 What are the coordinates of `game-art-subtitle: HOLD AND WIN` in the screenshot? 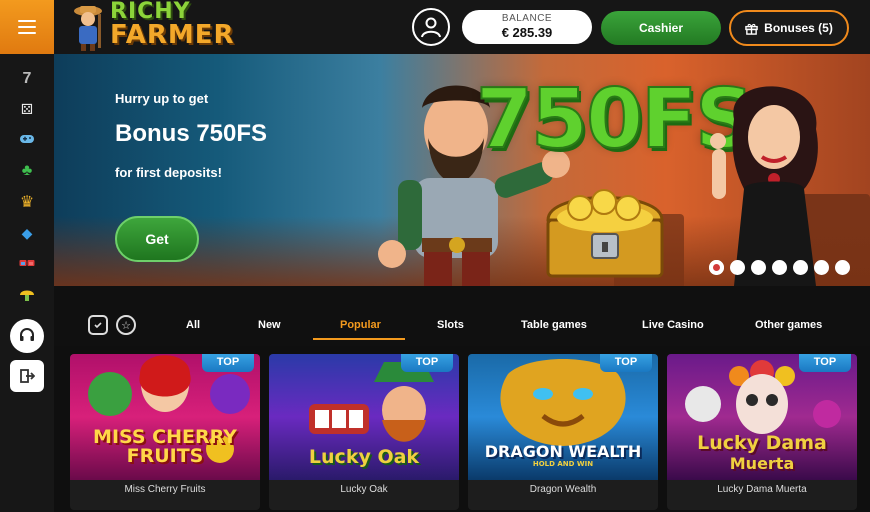 It's located at (563, 464).